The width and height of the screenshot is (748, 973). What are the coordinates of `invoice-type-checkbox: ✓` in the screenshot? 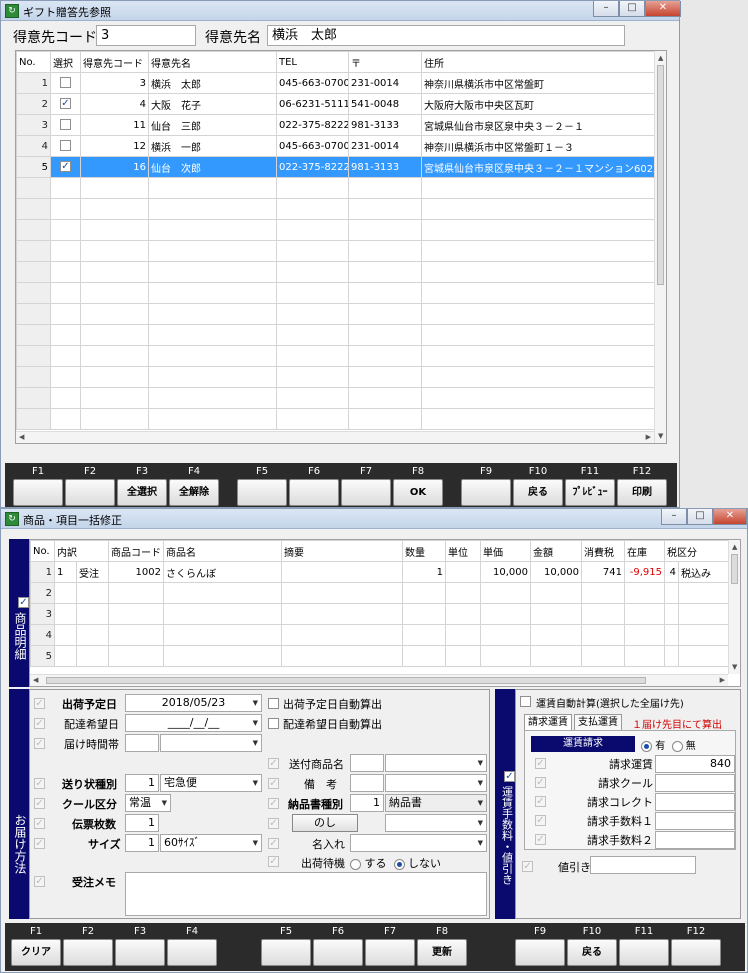 It's located at (273, 803).